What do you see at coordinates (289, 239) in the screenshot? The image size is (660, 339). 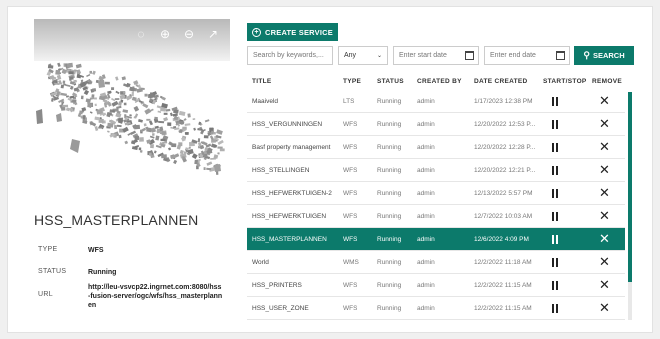 I see `cell-title: HSS_MASTERPLANNEN` at bounding box center [289, 239].